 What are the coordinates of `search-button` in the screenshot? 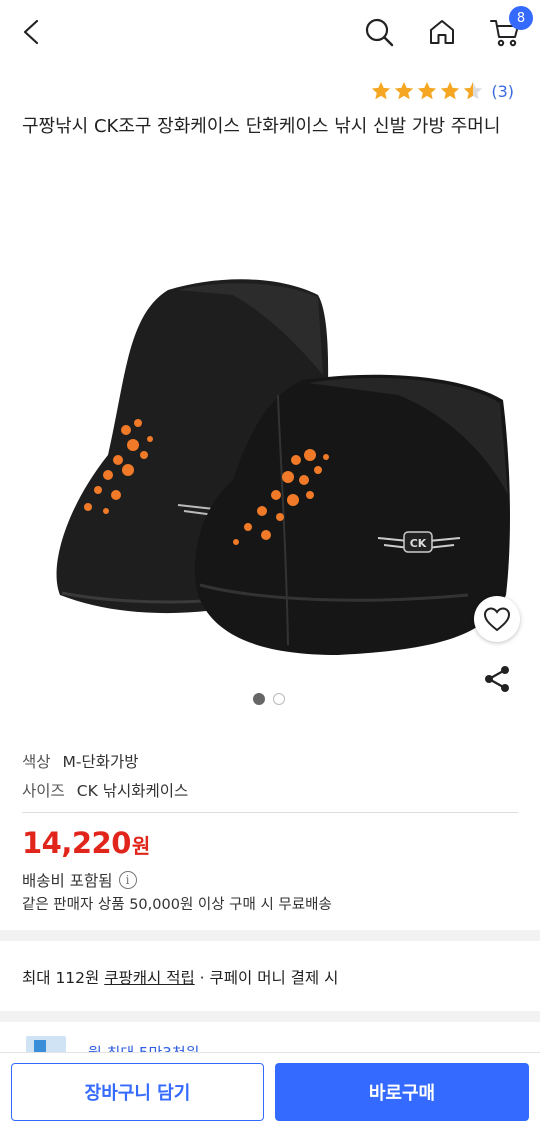 It's located at (379, 32).